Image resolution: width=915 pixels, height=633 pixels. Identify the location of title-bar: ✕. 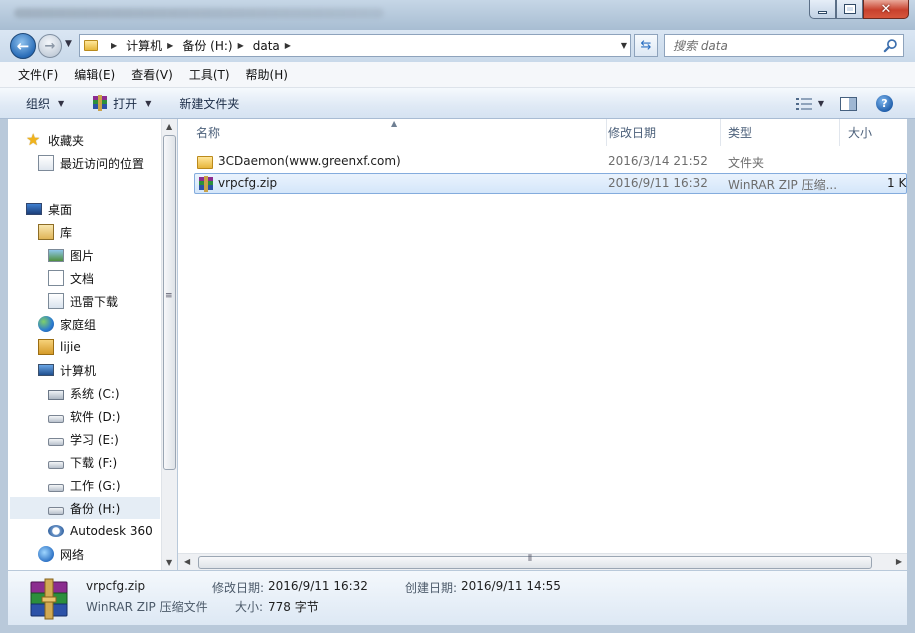
(457, 15).